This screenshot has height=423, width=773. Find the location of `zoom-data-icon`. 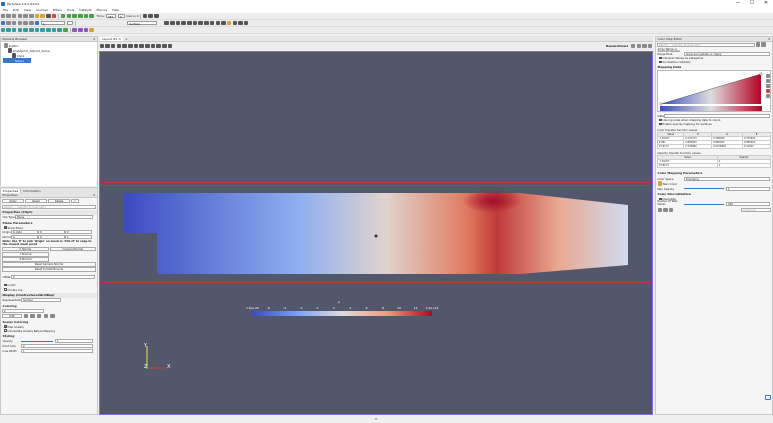

zoom-data-icon is located at coordinates (217, 23).